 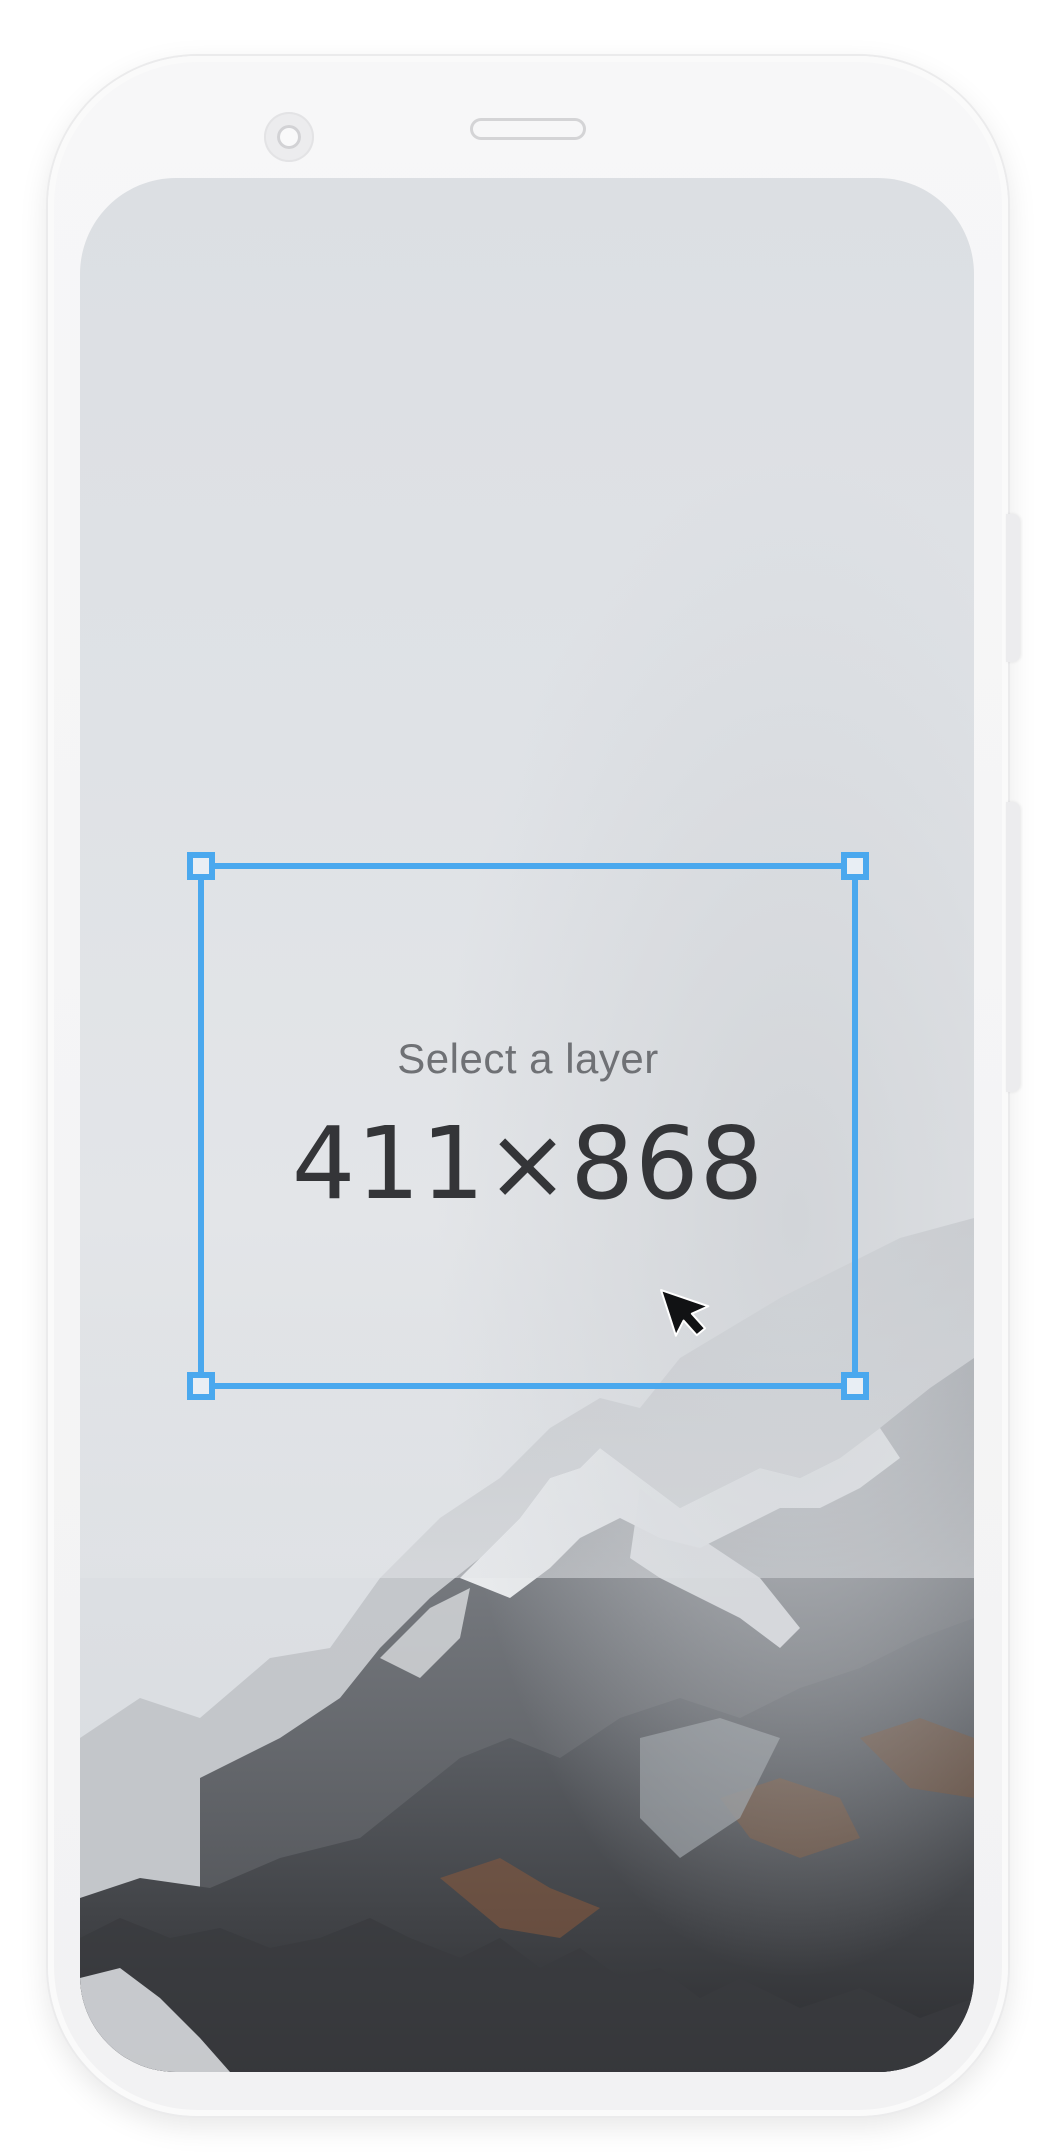 What do you see at coordinates (289, 137) in the screenshot?
I see `front-camera-icon` at bounding box center [289, 137].